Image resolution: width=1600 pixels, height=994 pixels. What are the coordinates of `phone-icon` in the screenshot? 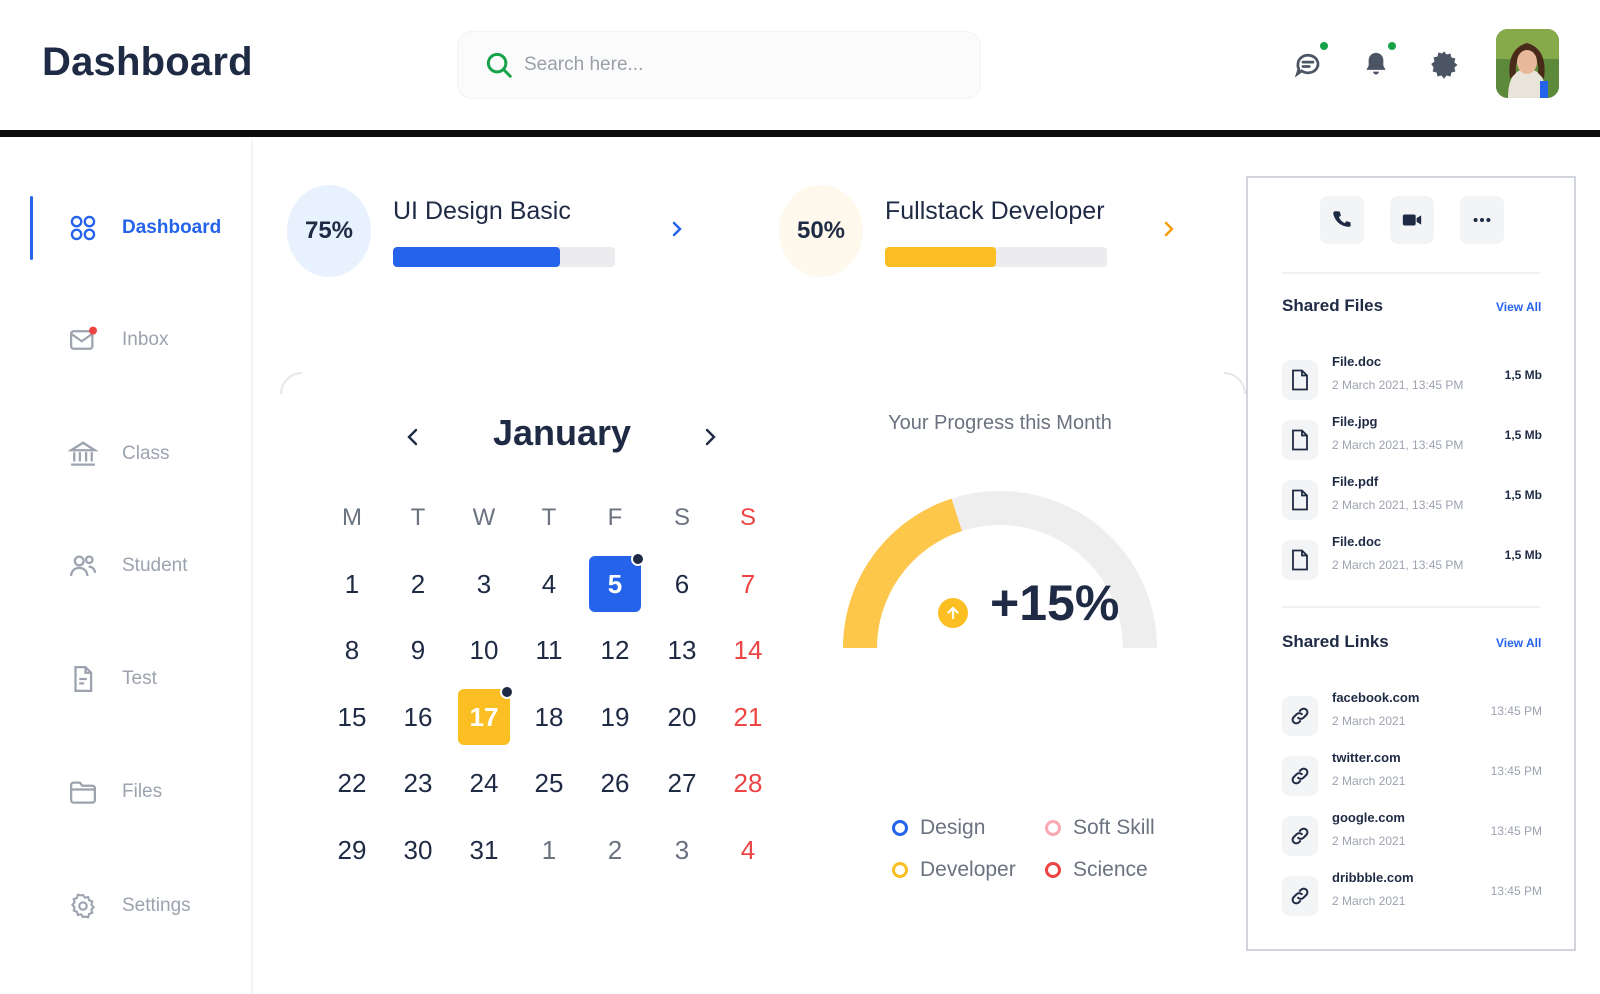 It's located at (1342, 219).